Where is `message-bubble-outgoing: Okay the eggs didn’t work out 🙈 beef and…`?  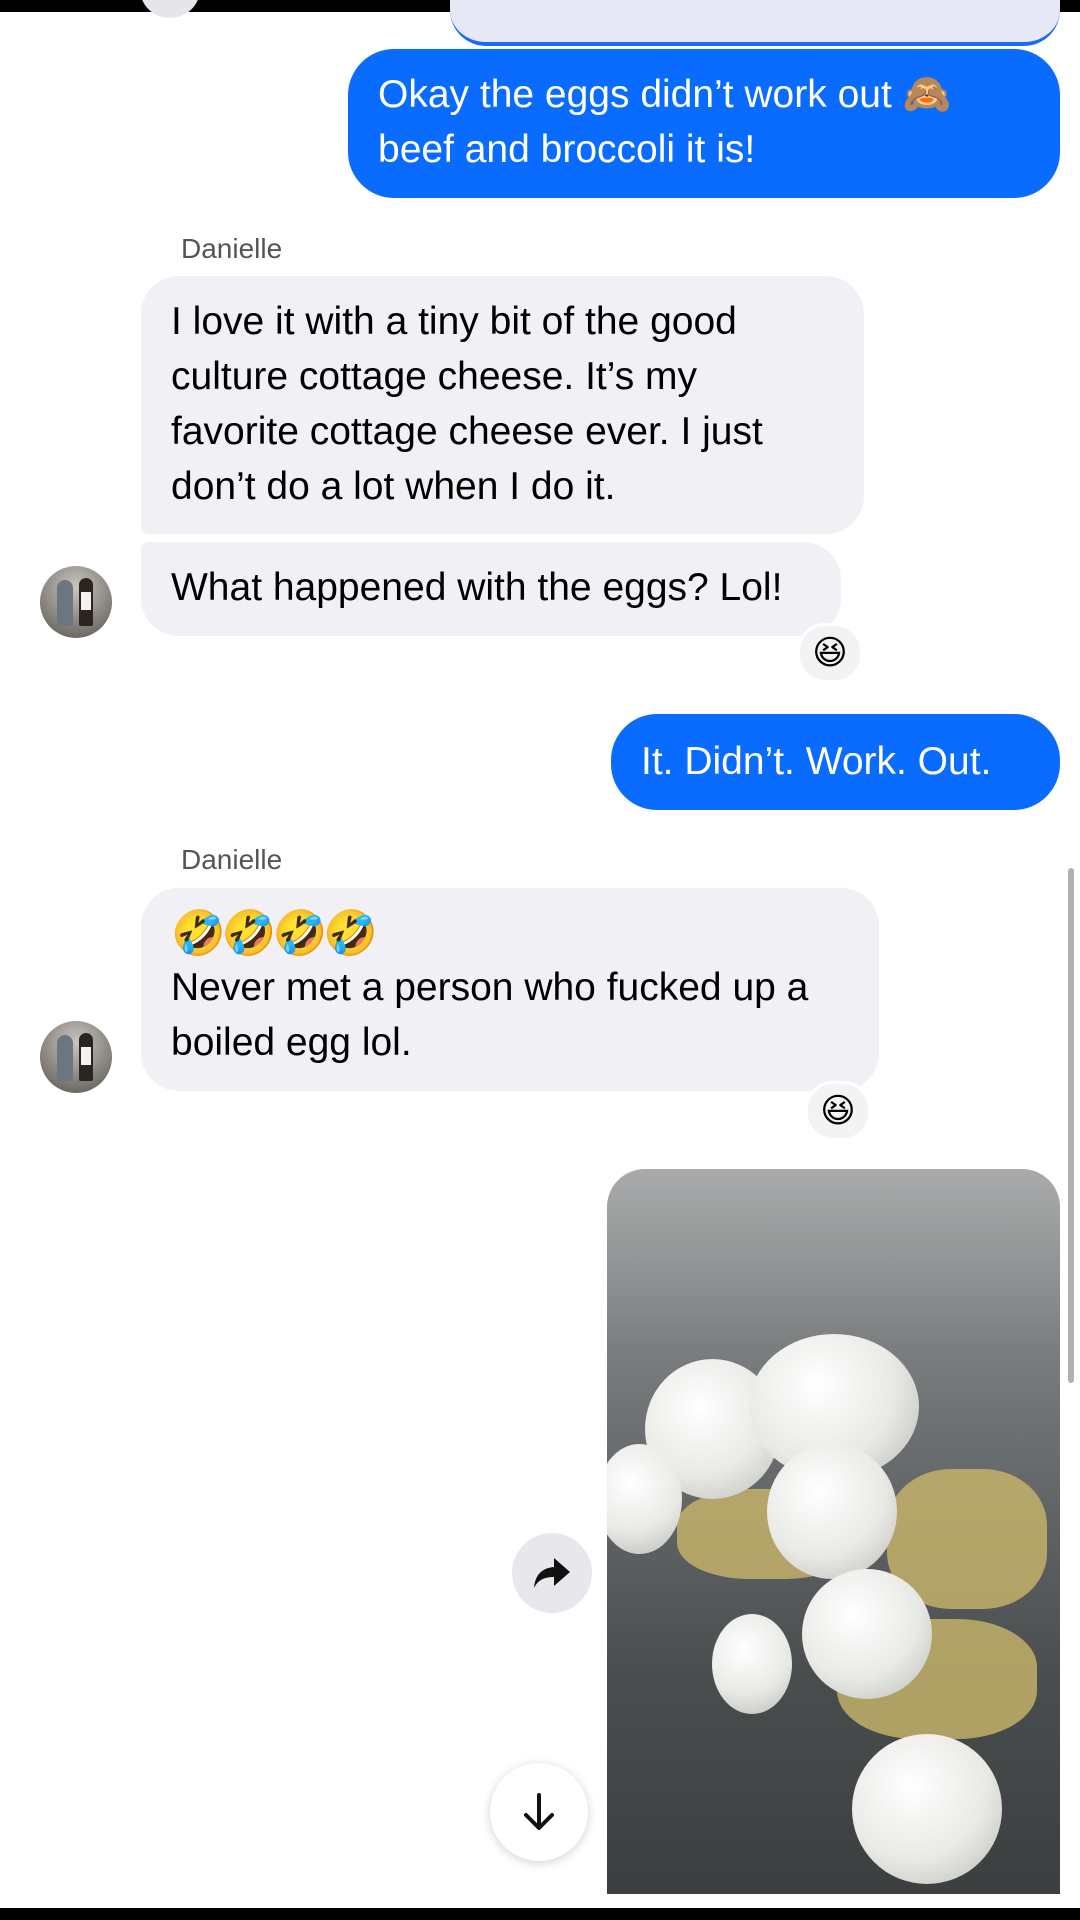
message-bubble-outgoing: Okay the eggs didn’t work out 🙈 beef and… is located at coordinates (704, 123).